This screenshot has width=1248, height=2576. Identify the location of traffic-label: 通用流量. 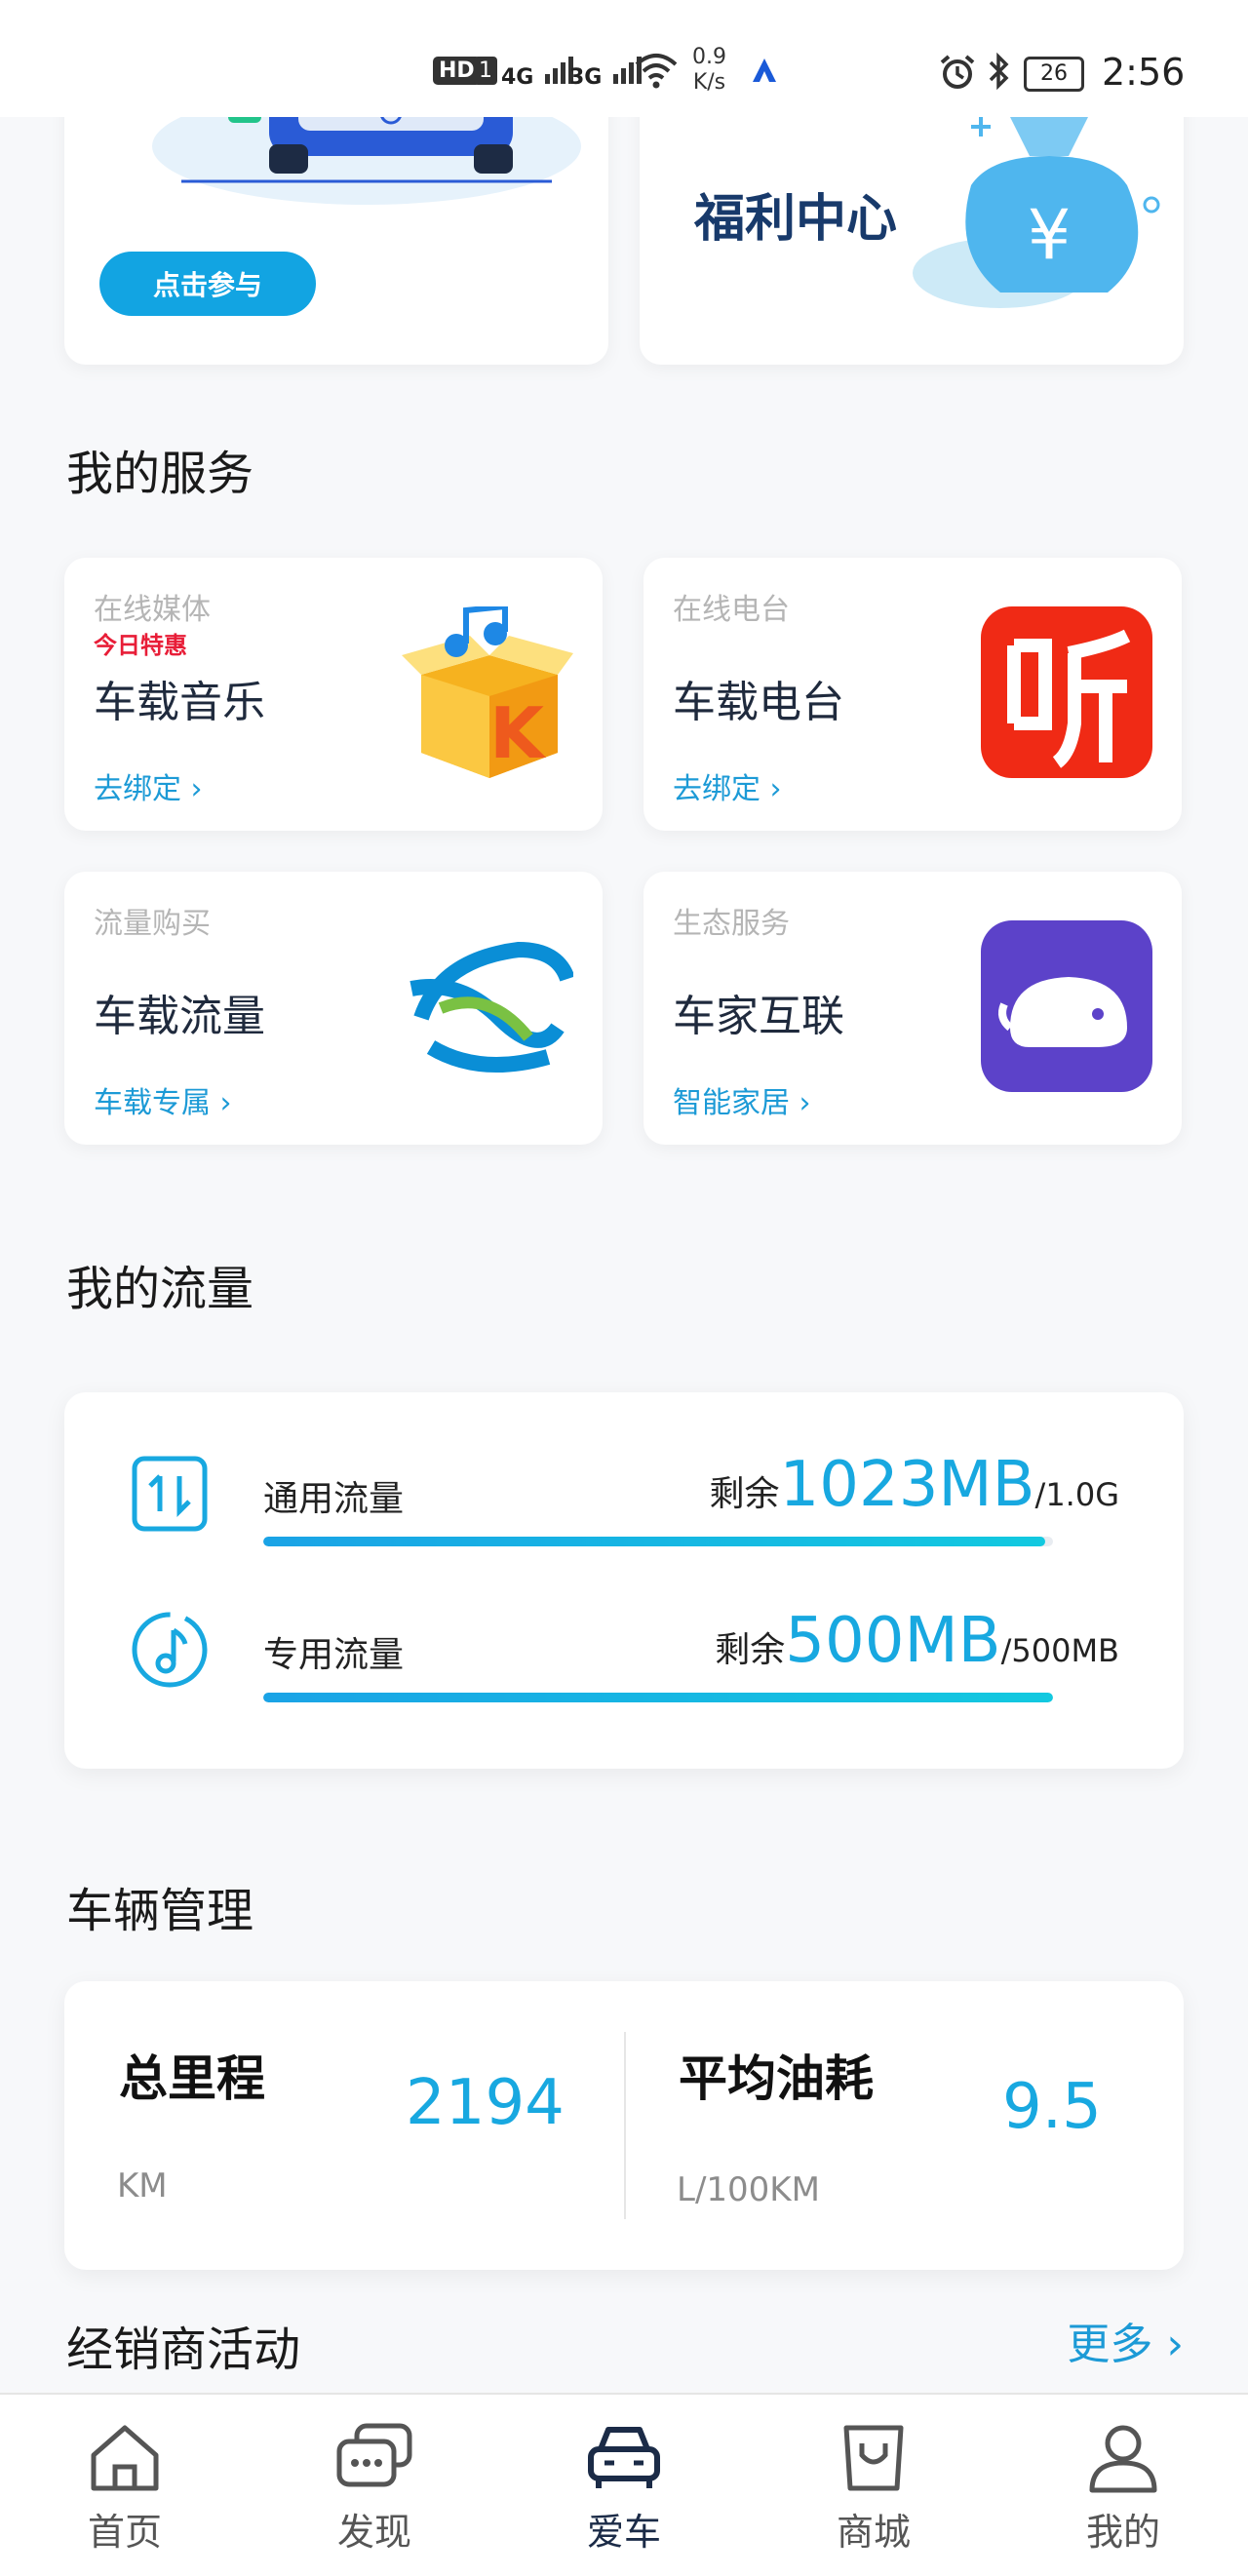
(334, 1499).